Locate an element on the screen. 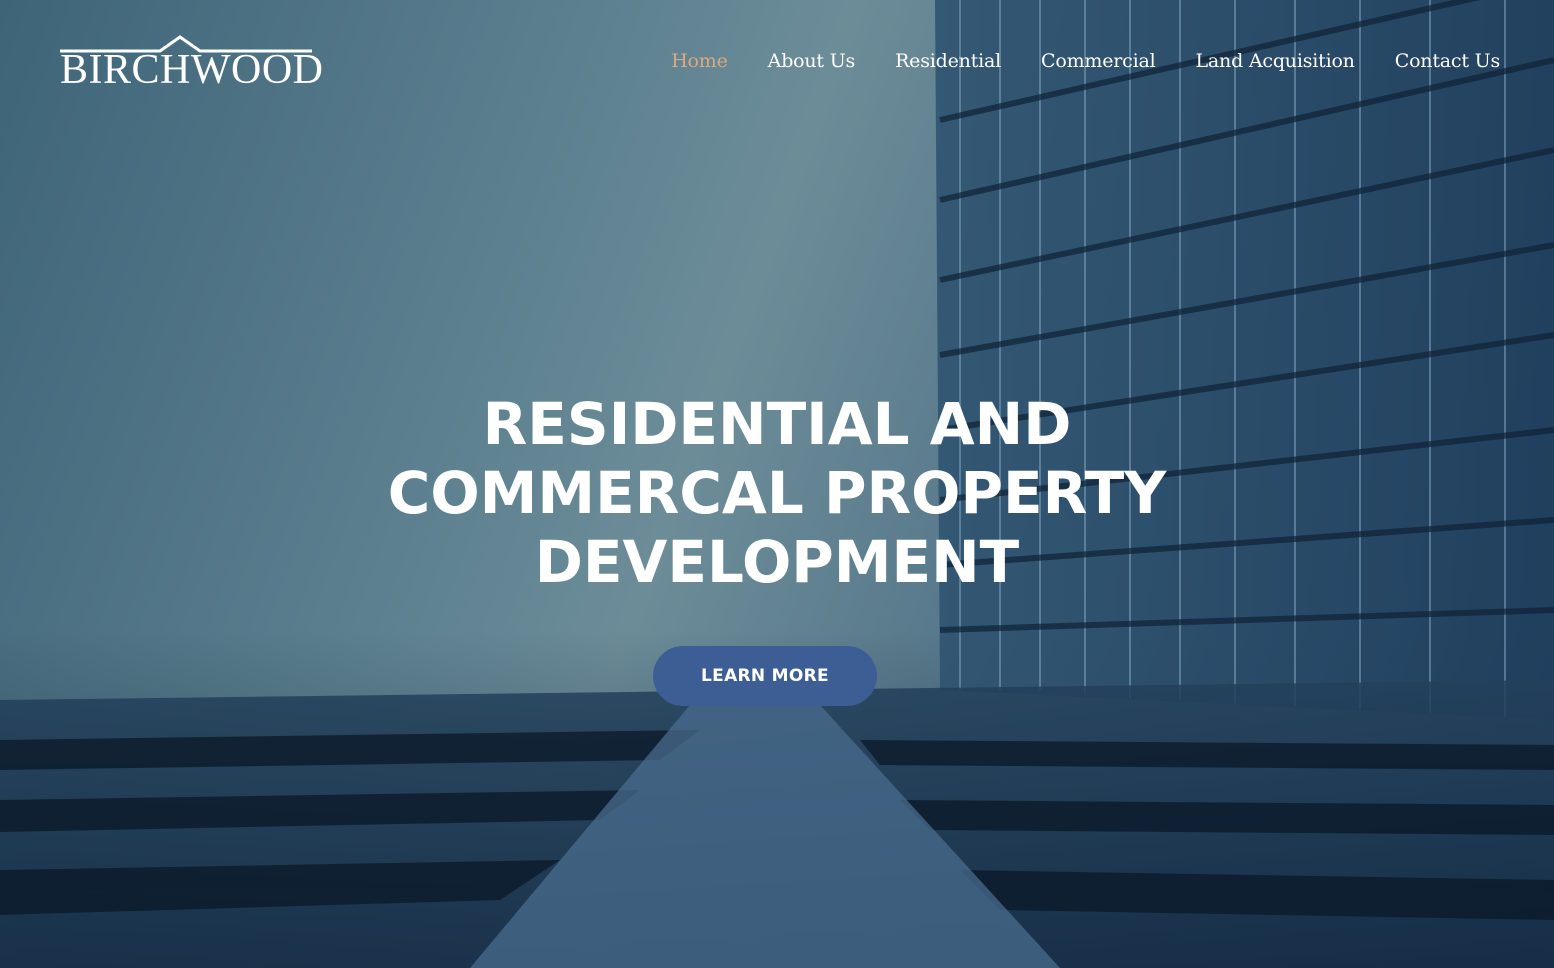 Image resolution: width=1554 pixels, height=968 pixels. hero-headline-line: RESIDENTIAL AND is located at coordinates (777, 424).